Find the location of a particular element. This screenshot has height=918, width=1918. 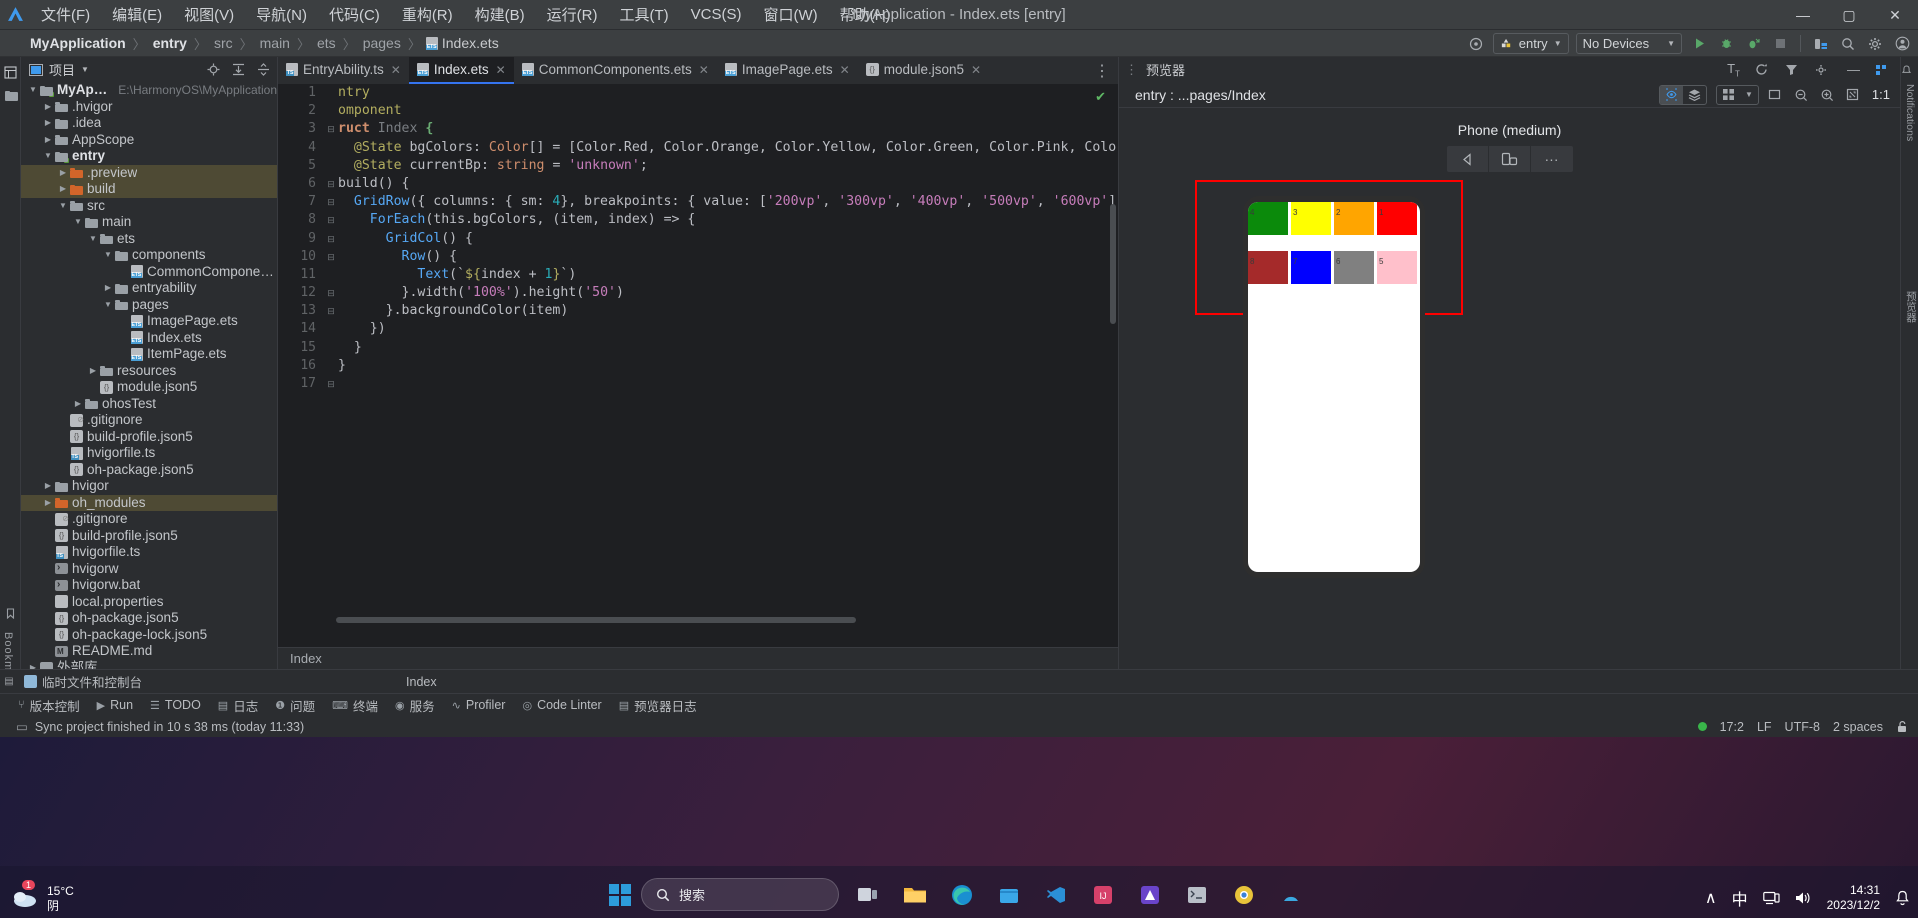

file-explorer-icon is located at coordinates (914, 894).